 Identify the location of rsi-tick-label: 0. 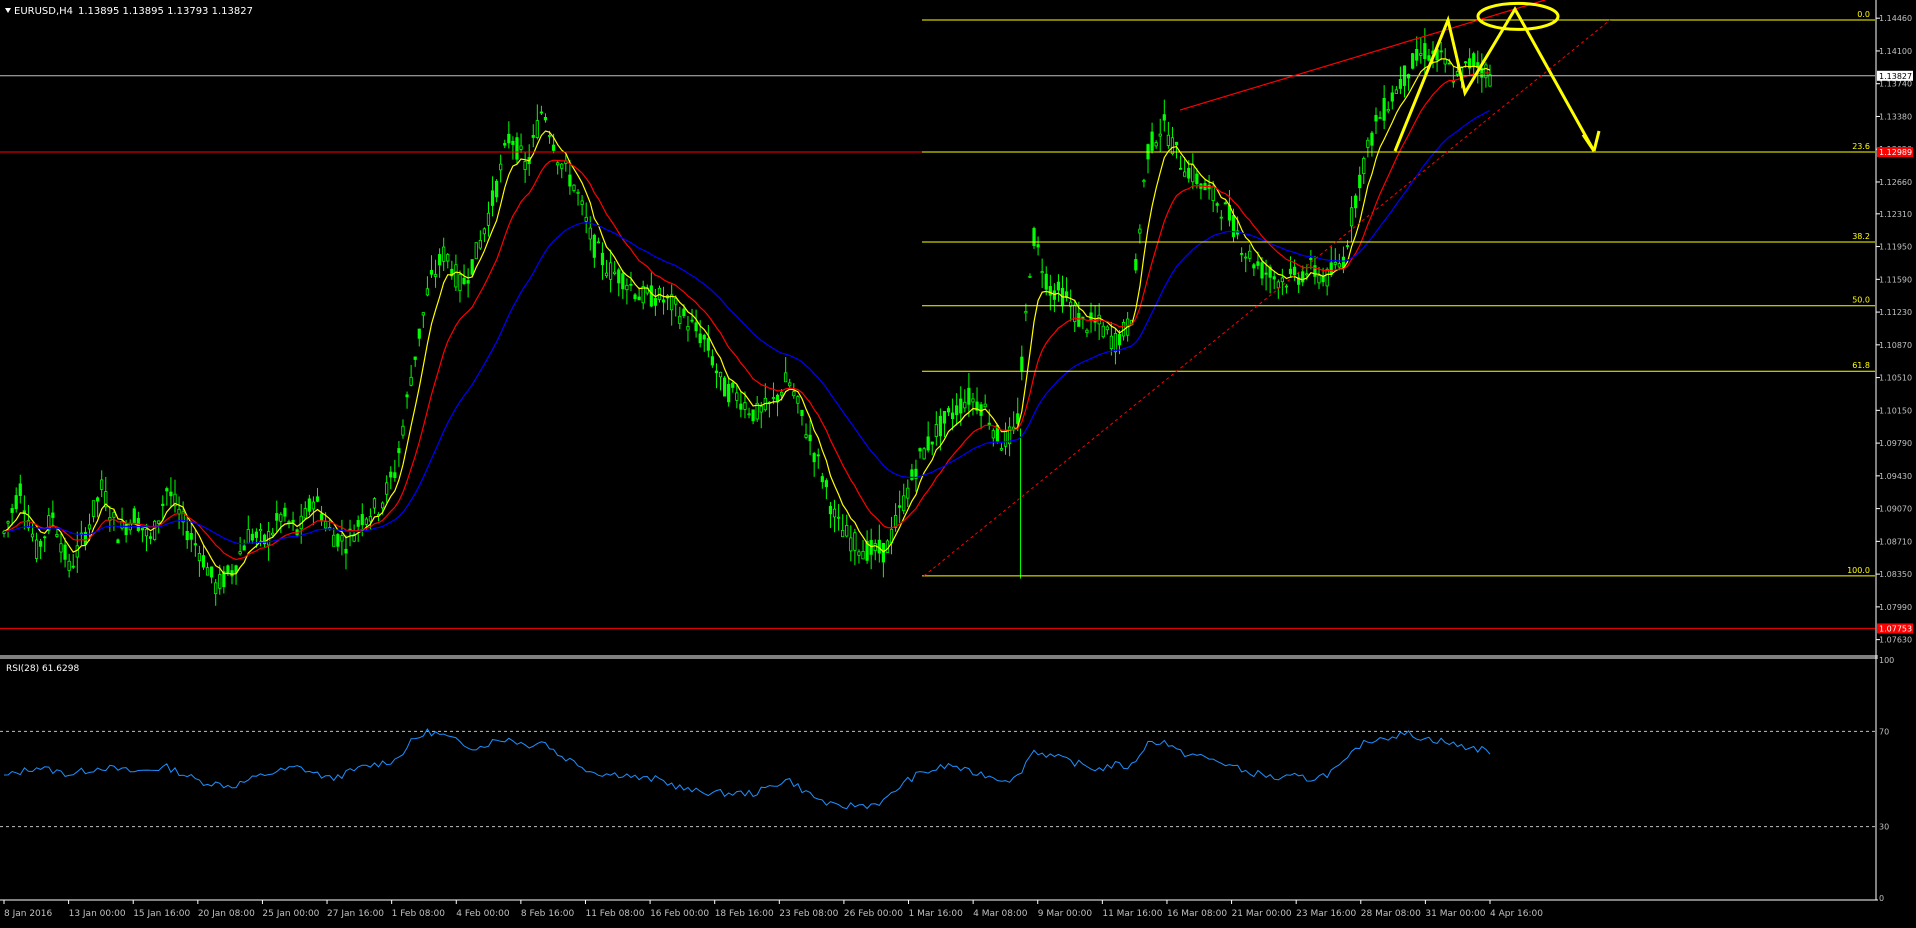
(1881, 898).